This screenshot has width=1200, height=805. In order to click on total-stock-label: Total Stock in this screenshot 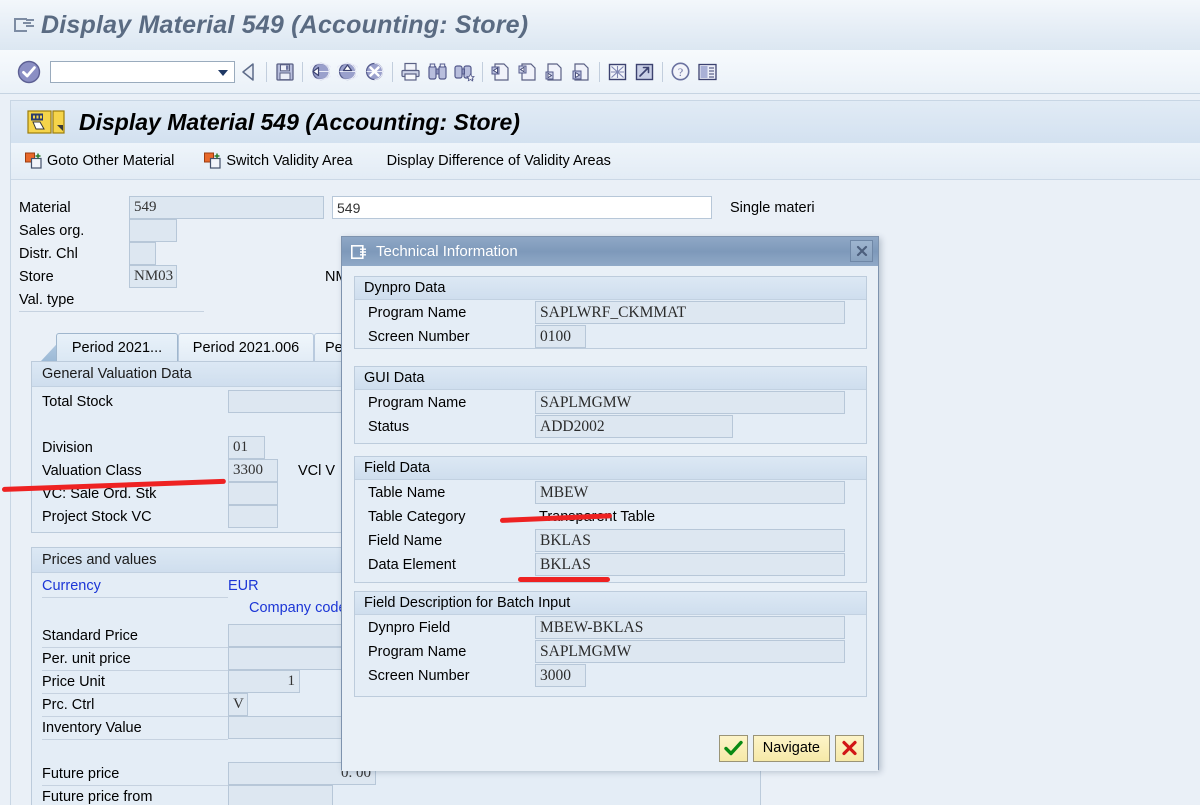, I will do `click(77, 401)`.